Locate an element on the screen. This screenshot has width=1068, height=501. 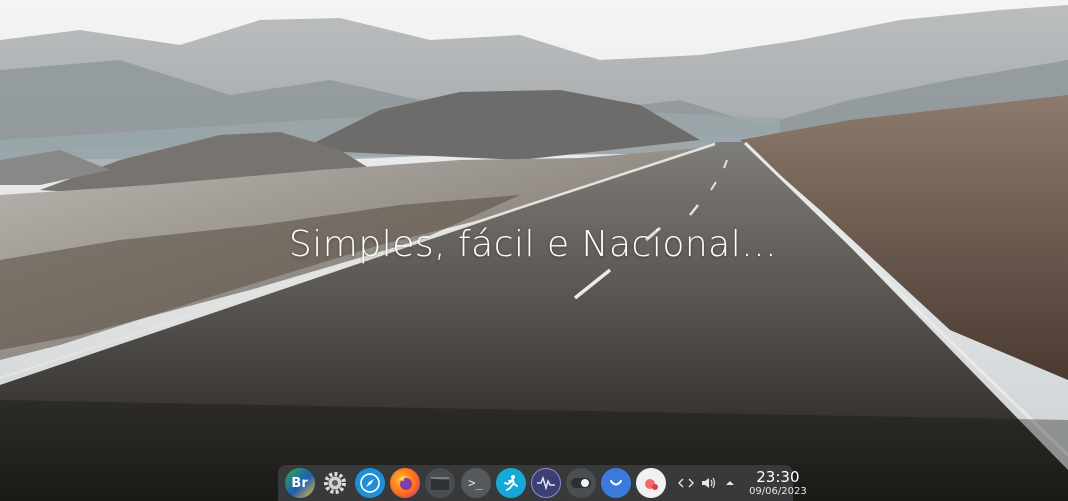
clock-date: 09/06/2023 is located at coordinates (778, 491).